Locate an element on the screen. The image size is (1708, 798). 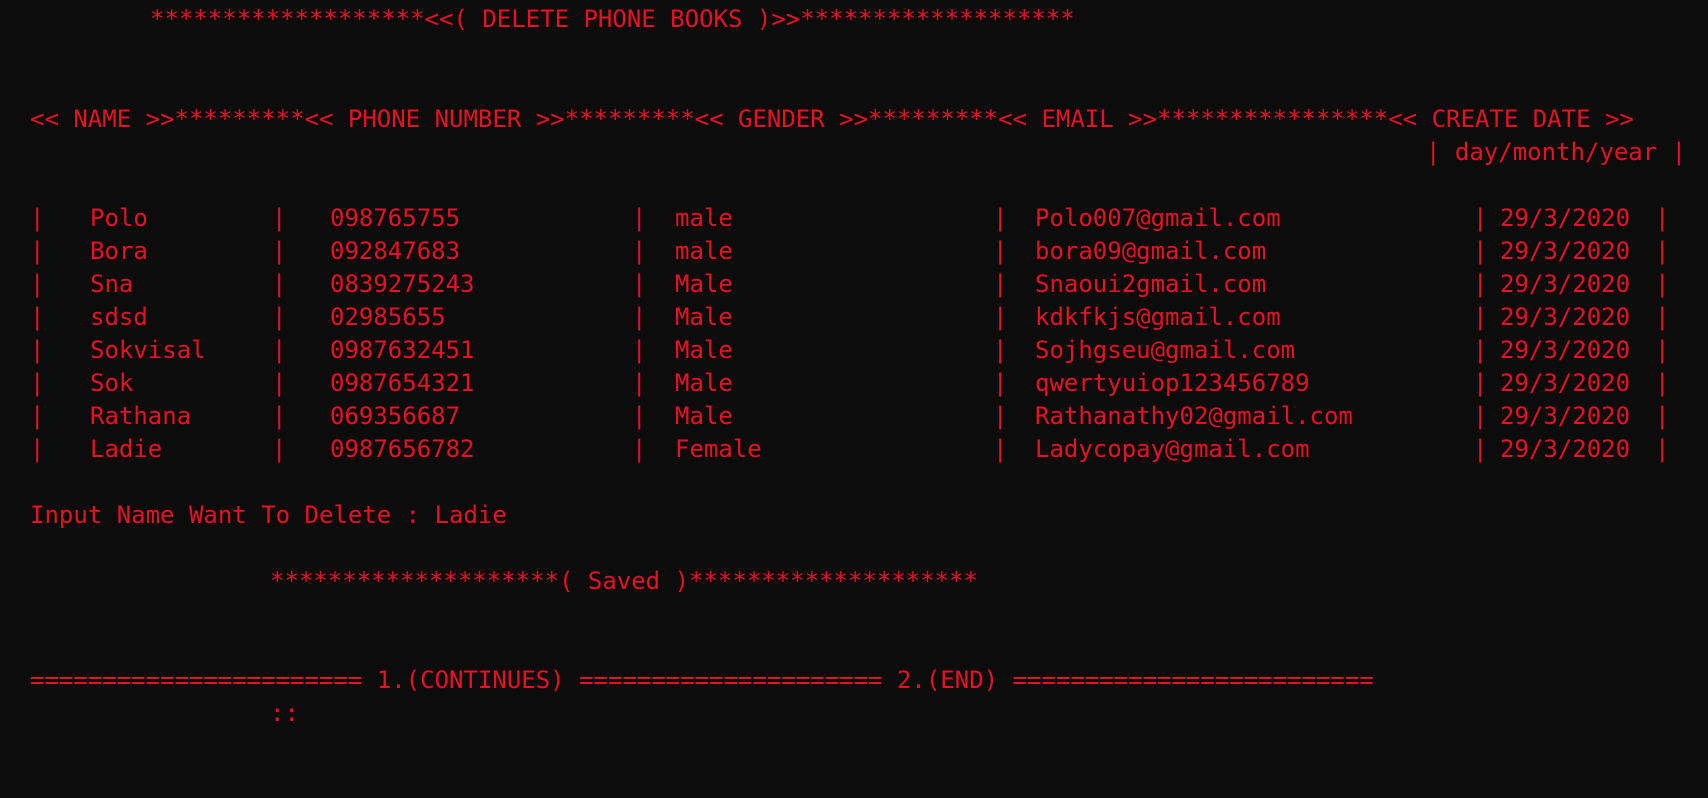
cell-name: Sokvisal is located at coordinates (148, 350).